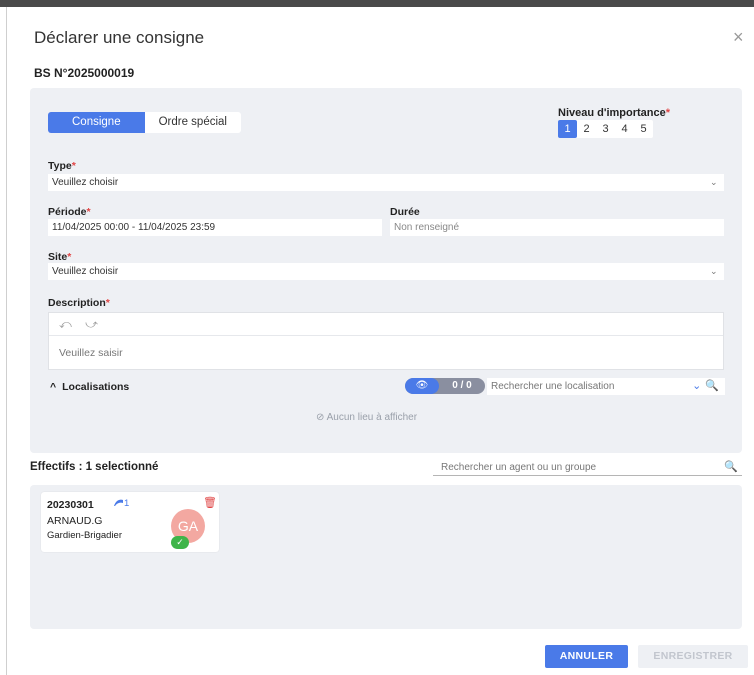  I want to click on description-placeholder: Veuillez saisir, so click(91, 353).